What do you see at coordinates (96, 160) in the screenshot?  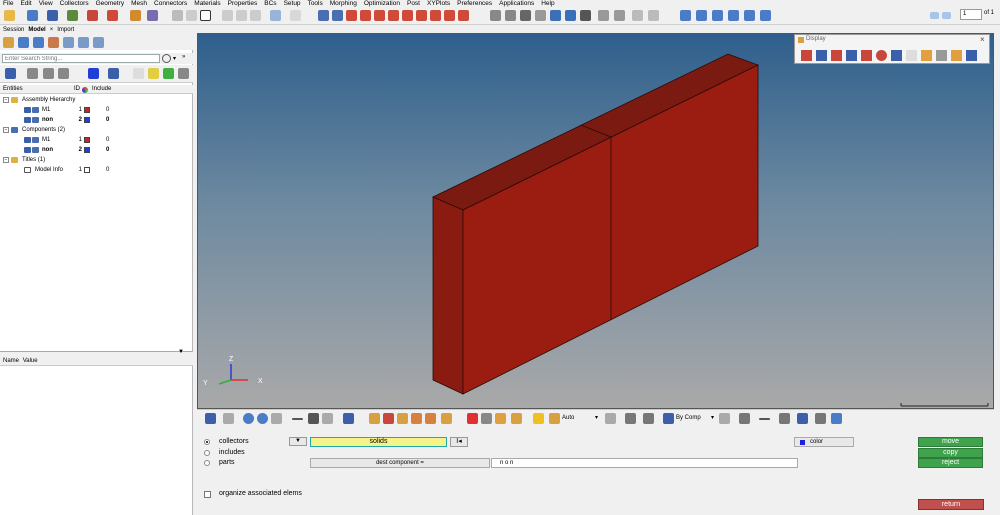 I see `tree-row-titles: − Titles (1)` at bounding box center [96, 160].